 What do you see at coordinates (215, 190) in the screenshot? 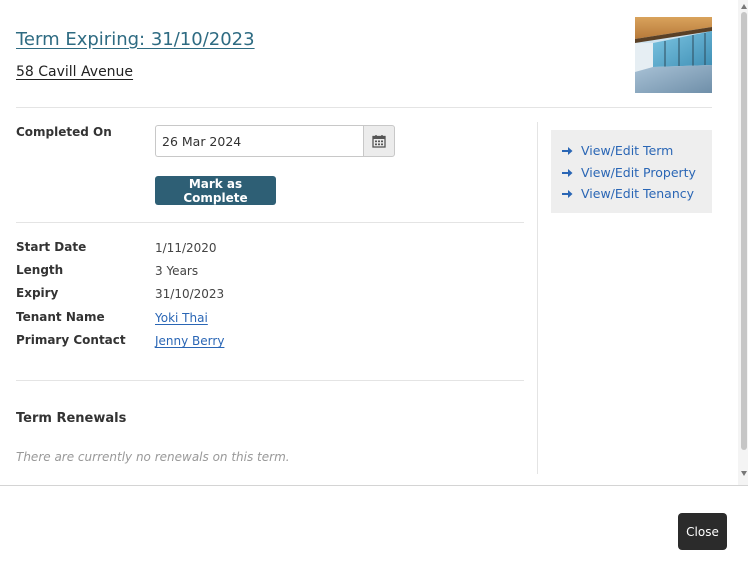
I see `mark-as-complete-button: Mark as Complete` at bounding box center [215, 190].